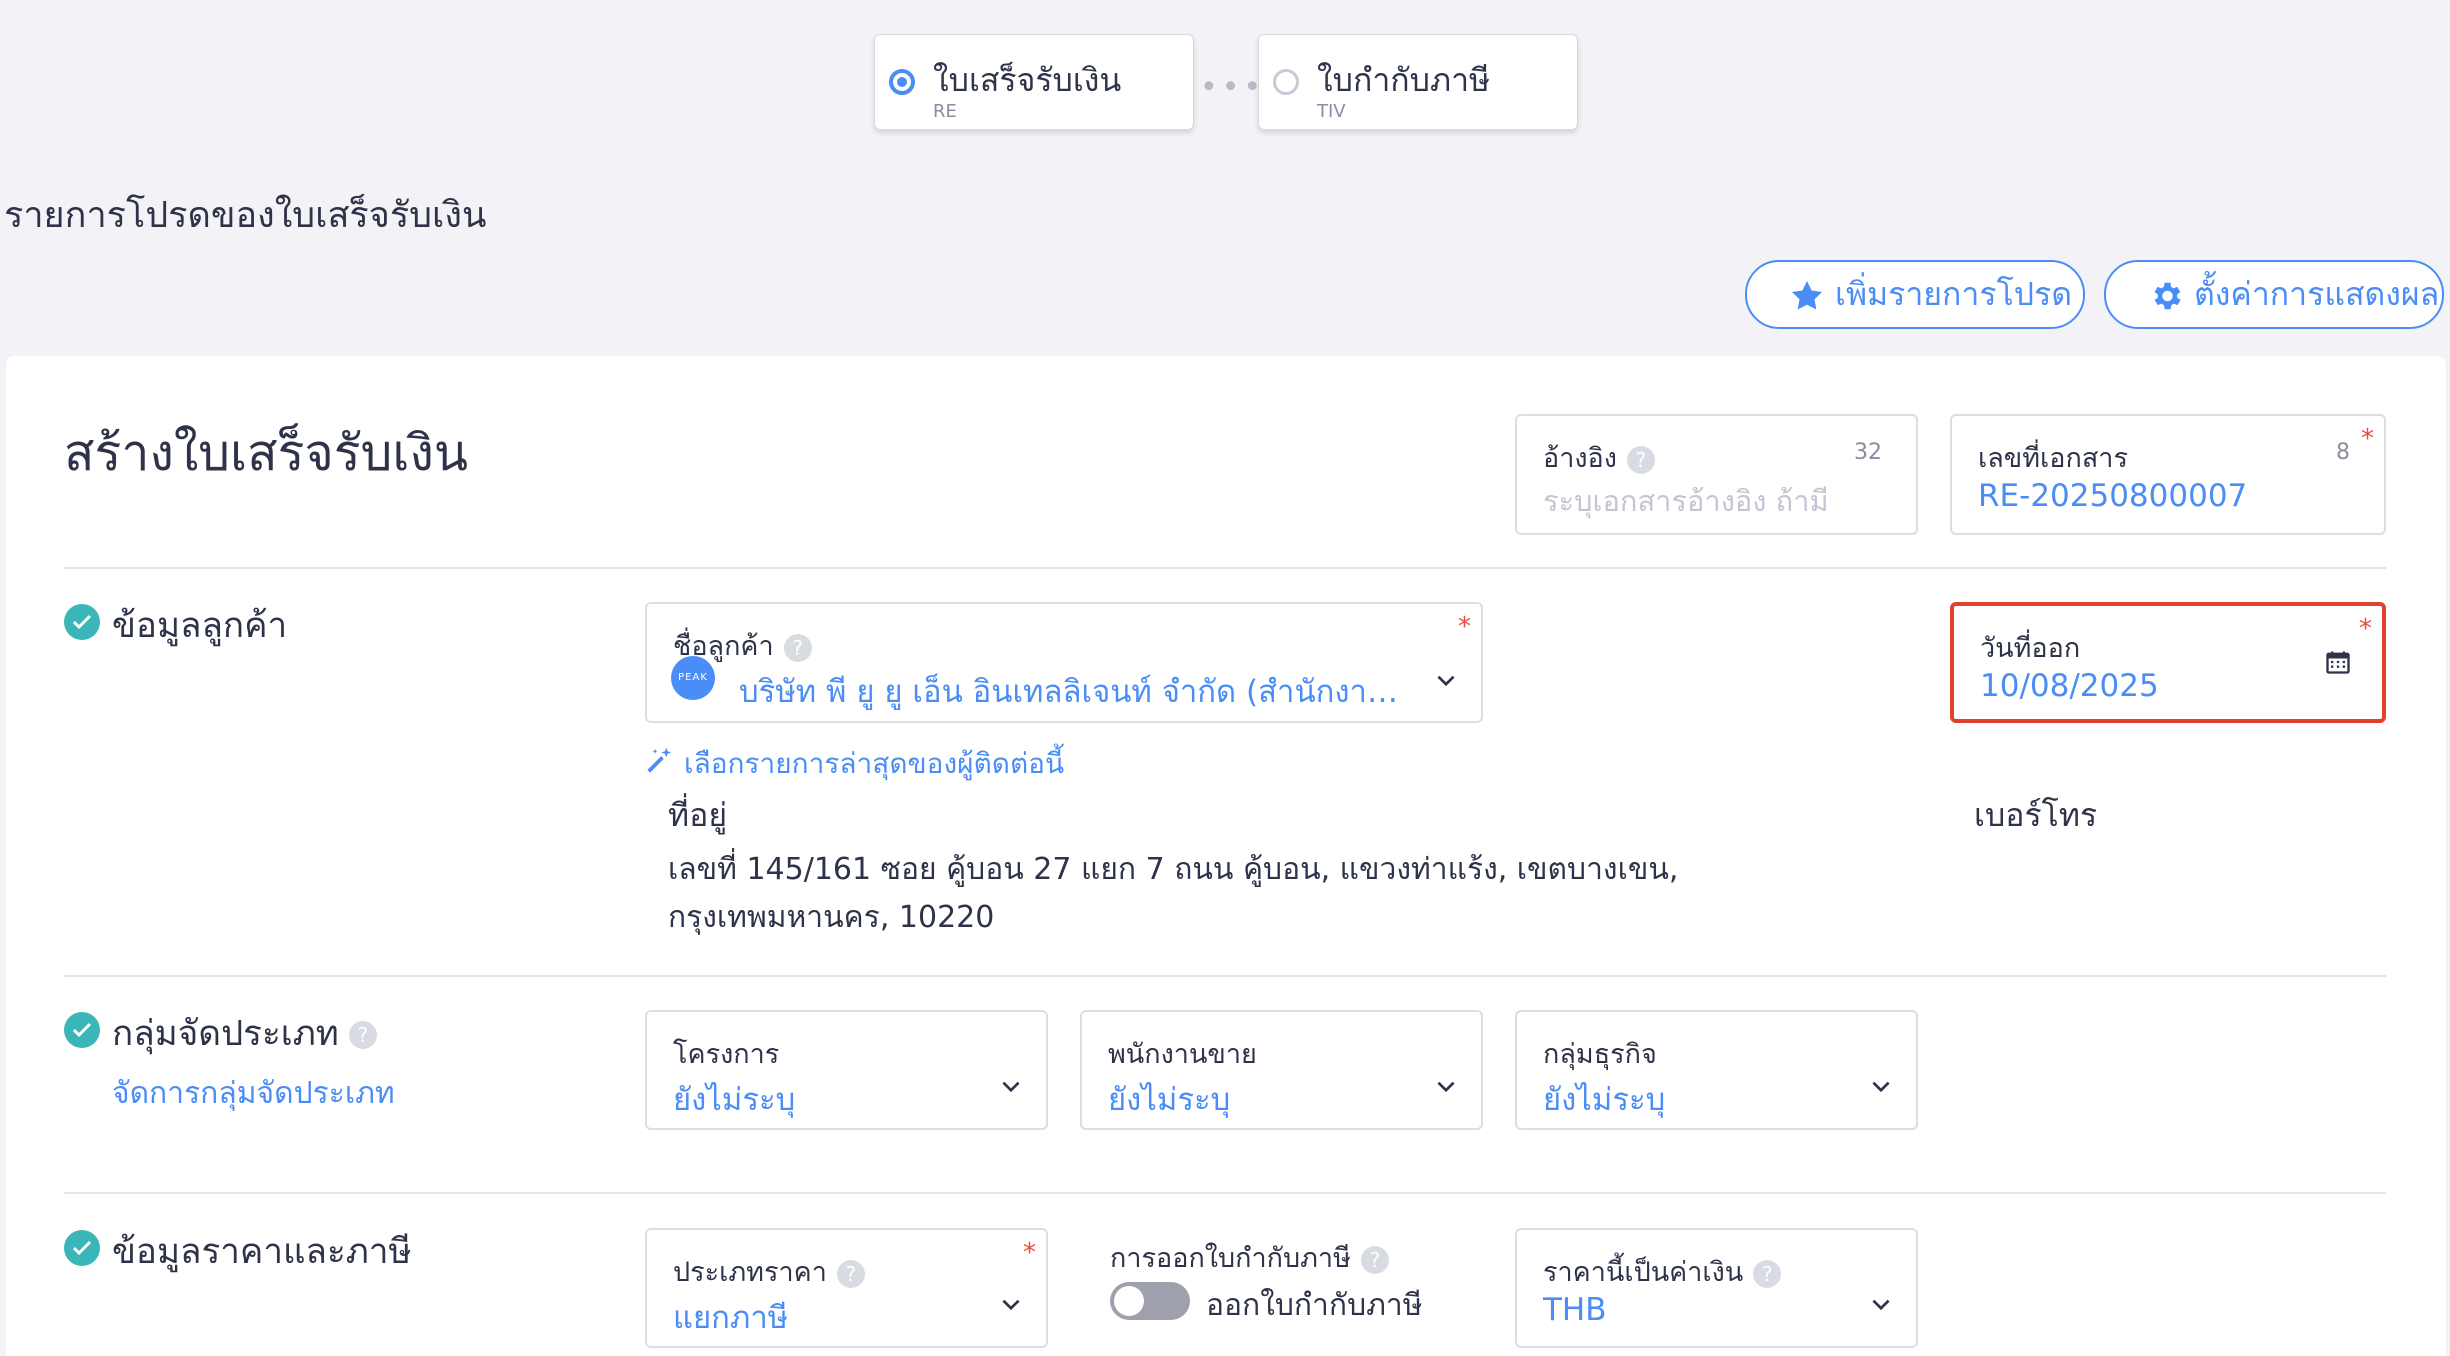  I want to click on price-section-title: ข้อมูลราคาและภาษี, so click(262, 1252).